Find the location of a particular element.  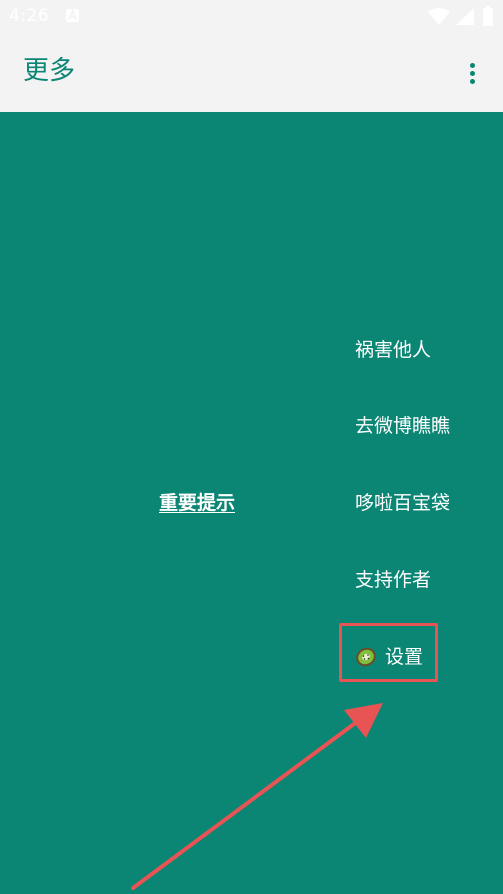

menu-item-support-author: 支持作者 is located at coordinates (393, 580).